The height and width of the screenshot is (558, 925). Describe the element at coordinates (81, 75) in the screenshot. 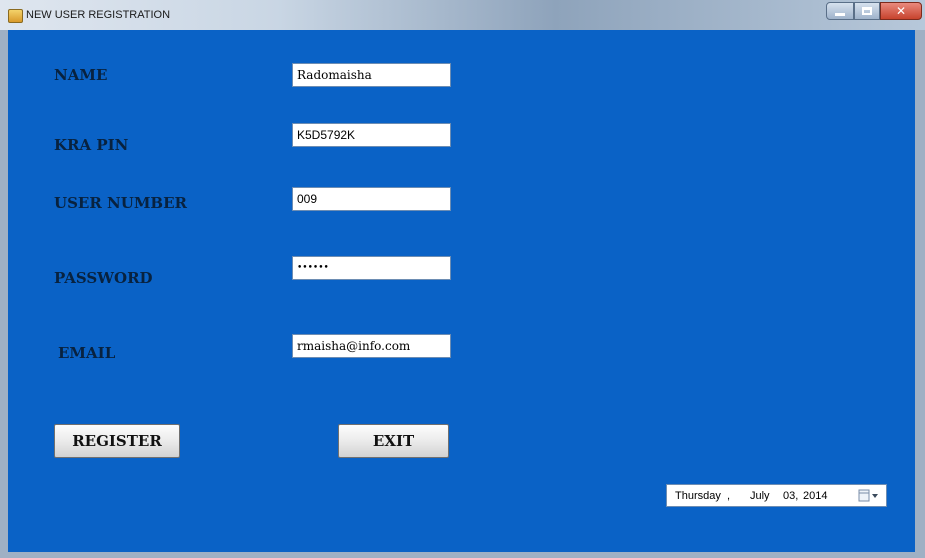

I see `name-label: NAME` at that location.